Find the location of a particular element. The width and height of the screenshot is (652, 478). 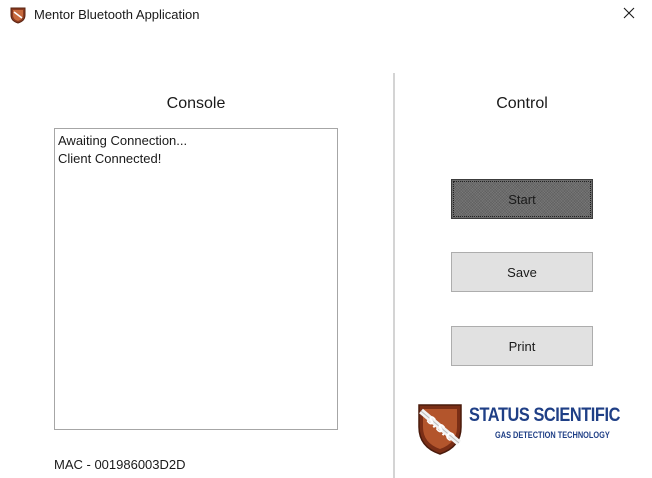

start-button-label: Start is located at coordinates (522, 199).